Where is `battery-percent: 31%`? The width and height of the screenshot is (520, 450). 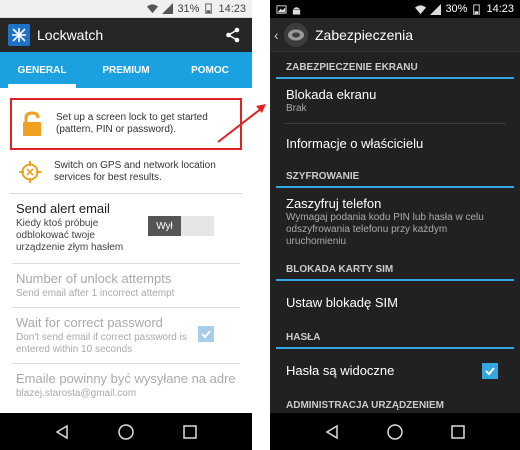
battery-percent: 31% is located at coordinates (188, 8).